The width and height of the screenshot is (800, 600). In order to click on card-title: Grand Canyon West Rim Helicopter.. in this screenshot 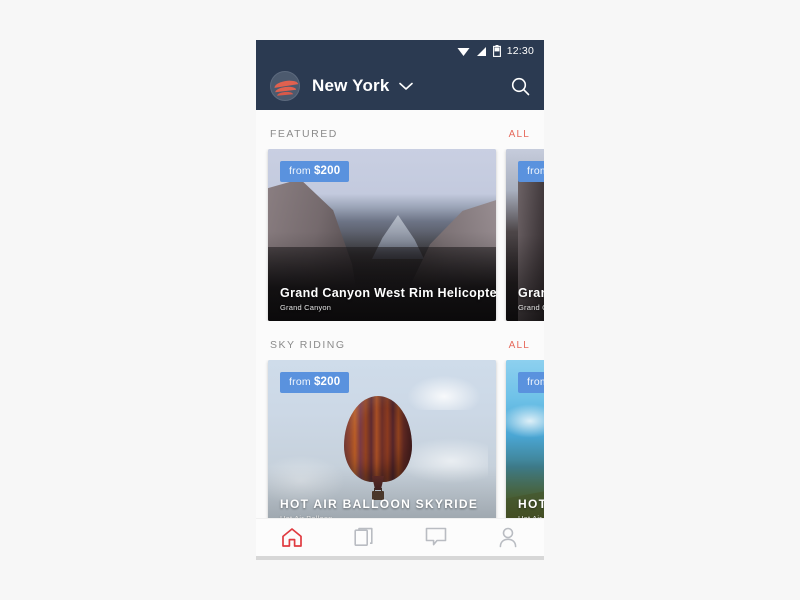, I will do `click(388, 293)`.